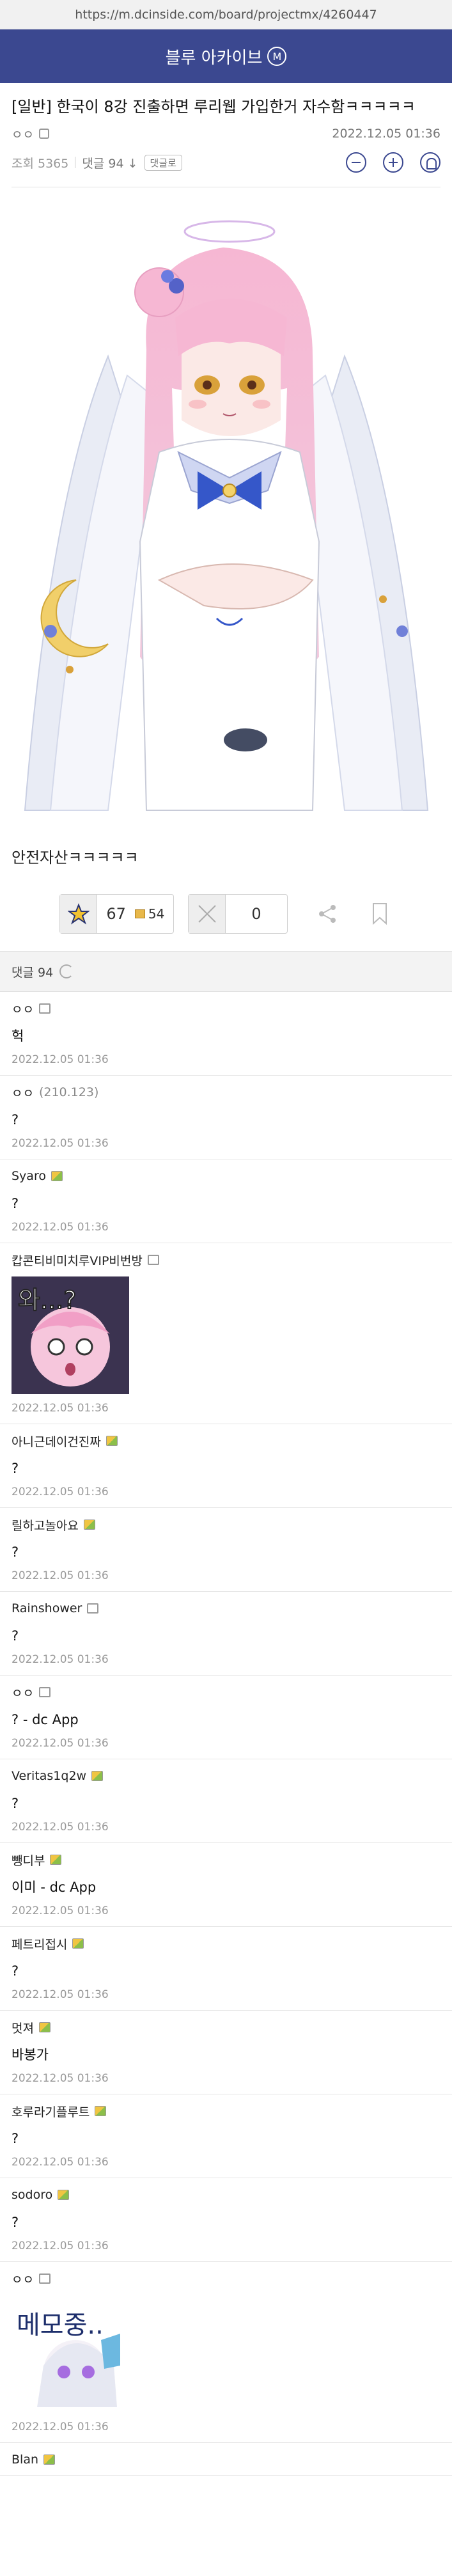 This screenshot has height=2576, width=452. Describe the element at coordinates (163, 162) in the screenshot. I see `go-to-comments-button: 댓글로` at that location.